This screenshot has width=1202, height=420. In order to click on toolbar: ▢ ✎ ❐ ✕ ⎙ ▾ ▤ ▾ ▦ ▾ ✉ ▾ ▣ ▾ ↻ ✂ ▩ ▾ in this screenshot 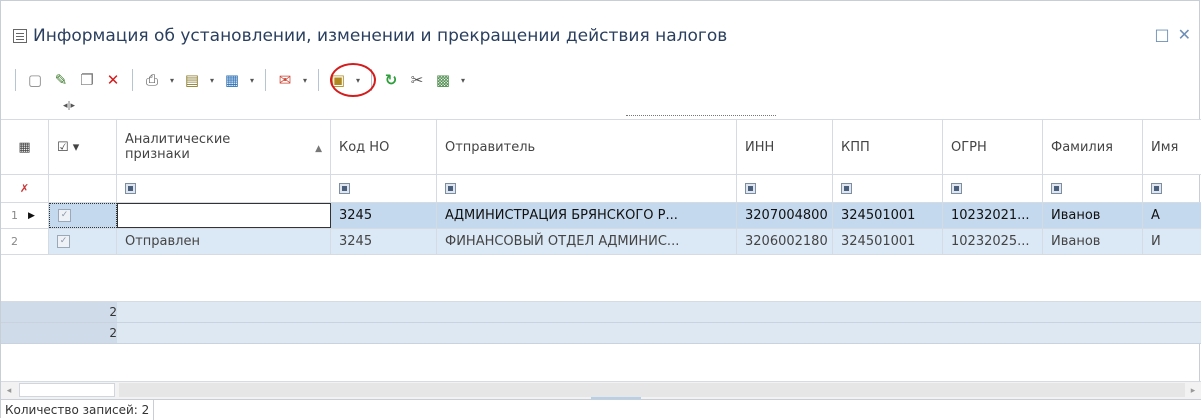, I will do `click(239, 80)`.